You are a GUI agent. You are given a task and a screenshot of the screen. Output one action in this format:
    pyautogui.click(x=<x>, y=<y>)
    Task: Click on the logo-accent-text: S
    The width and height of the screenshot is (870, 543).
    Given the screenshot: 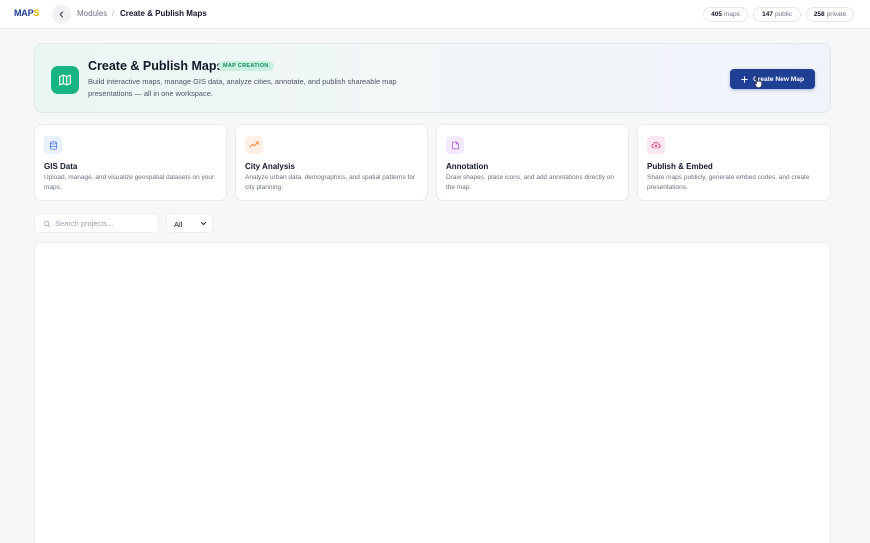 What is the action you would take?
    pyautogui.click(x=36, y=13)
    